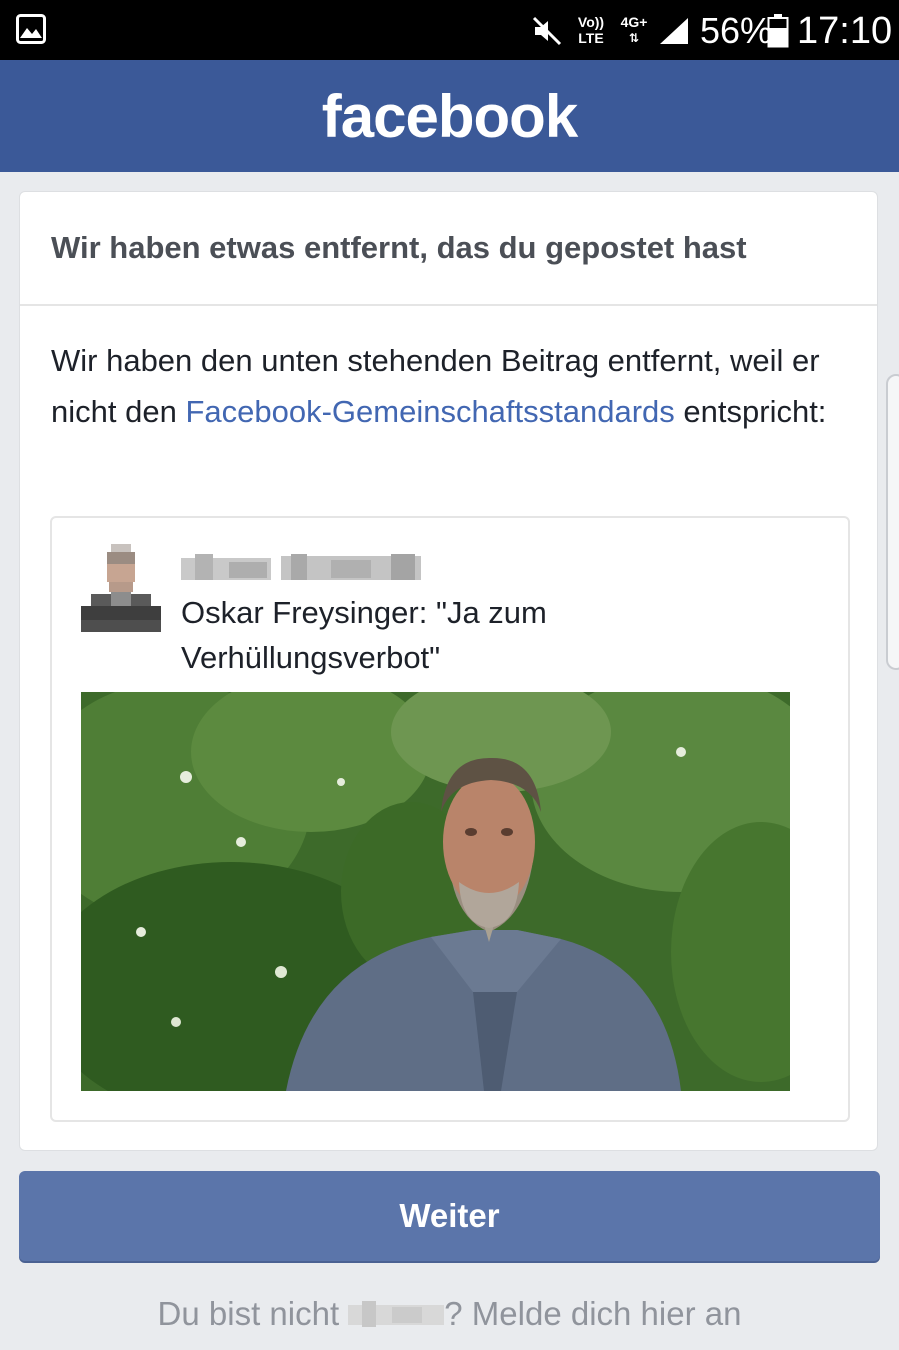 This screenshot has height=1350, width=899. I want to click on battery-percent: 56%, so click(736, 30).